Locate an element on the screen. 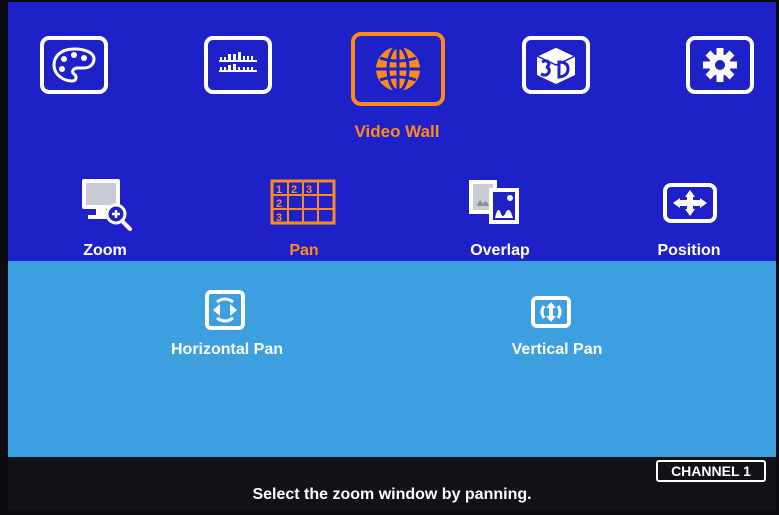 The height and width of the screenshot is (515, 779). horizontal-pan-icon is located at coordinates (225, 310).